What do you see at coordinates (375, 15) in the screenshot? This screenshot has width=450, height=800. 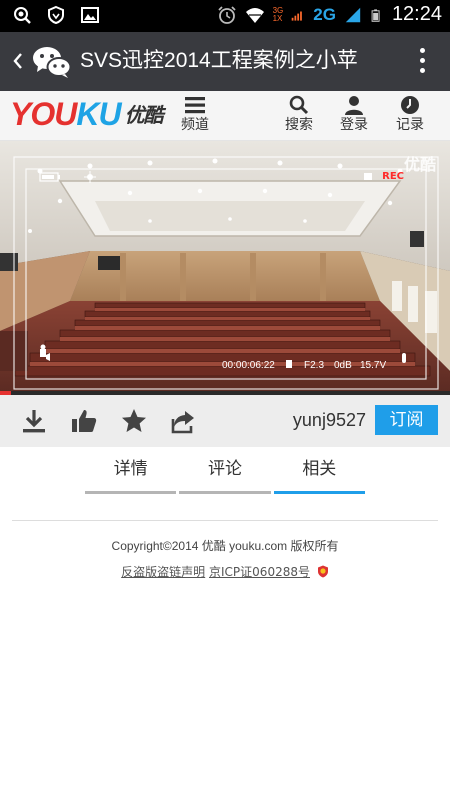 I see `battery-icon` at bounding box center [375, 15].